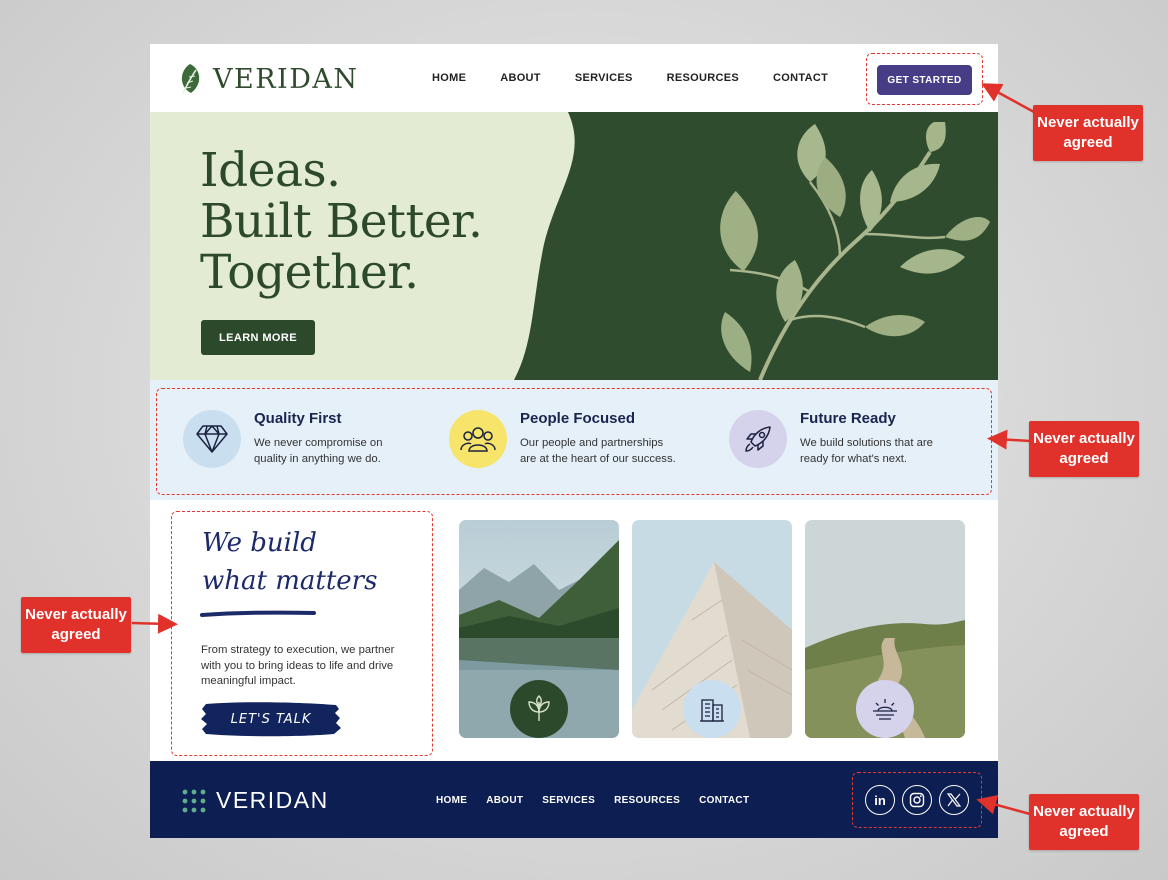 This screenshot has width=1168, height=880. I want to click on annotation-label-features: Never actually agreed, so click(1084, 449).